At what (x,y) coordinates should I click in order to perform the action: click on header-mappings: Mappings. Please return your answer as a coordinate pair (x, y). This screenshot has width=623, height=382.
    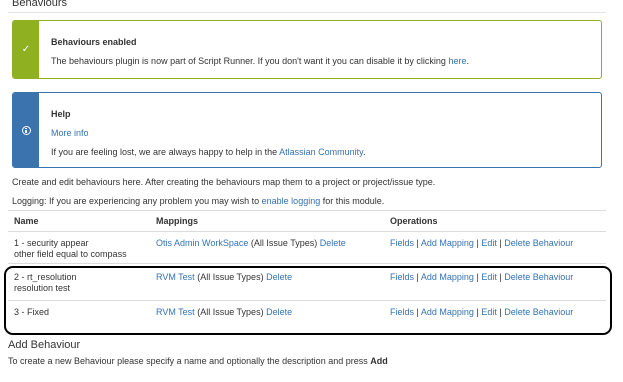
    Looking at the image, I should click on (177, 221).